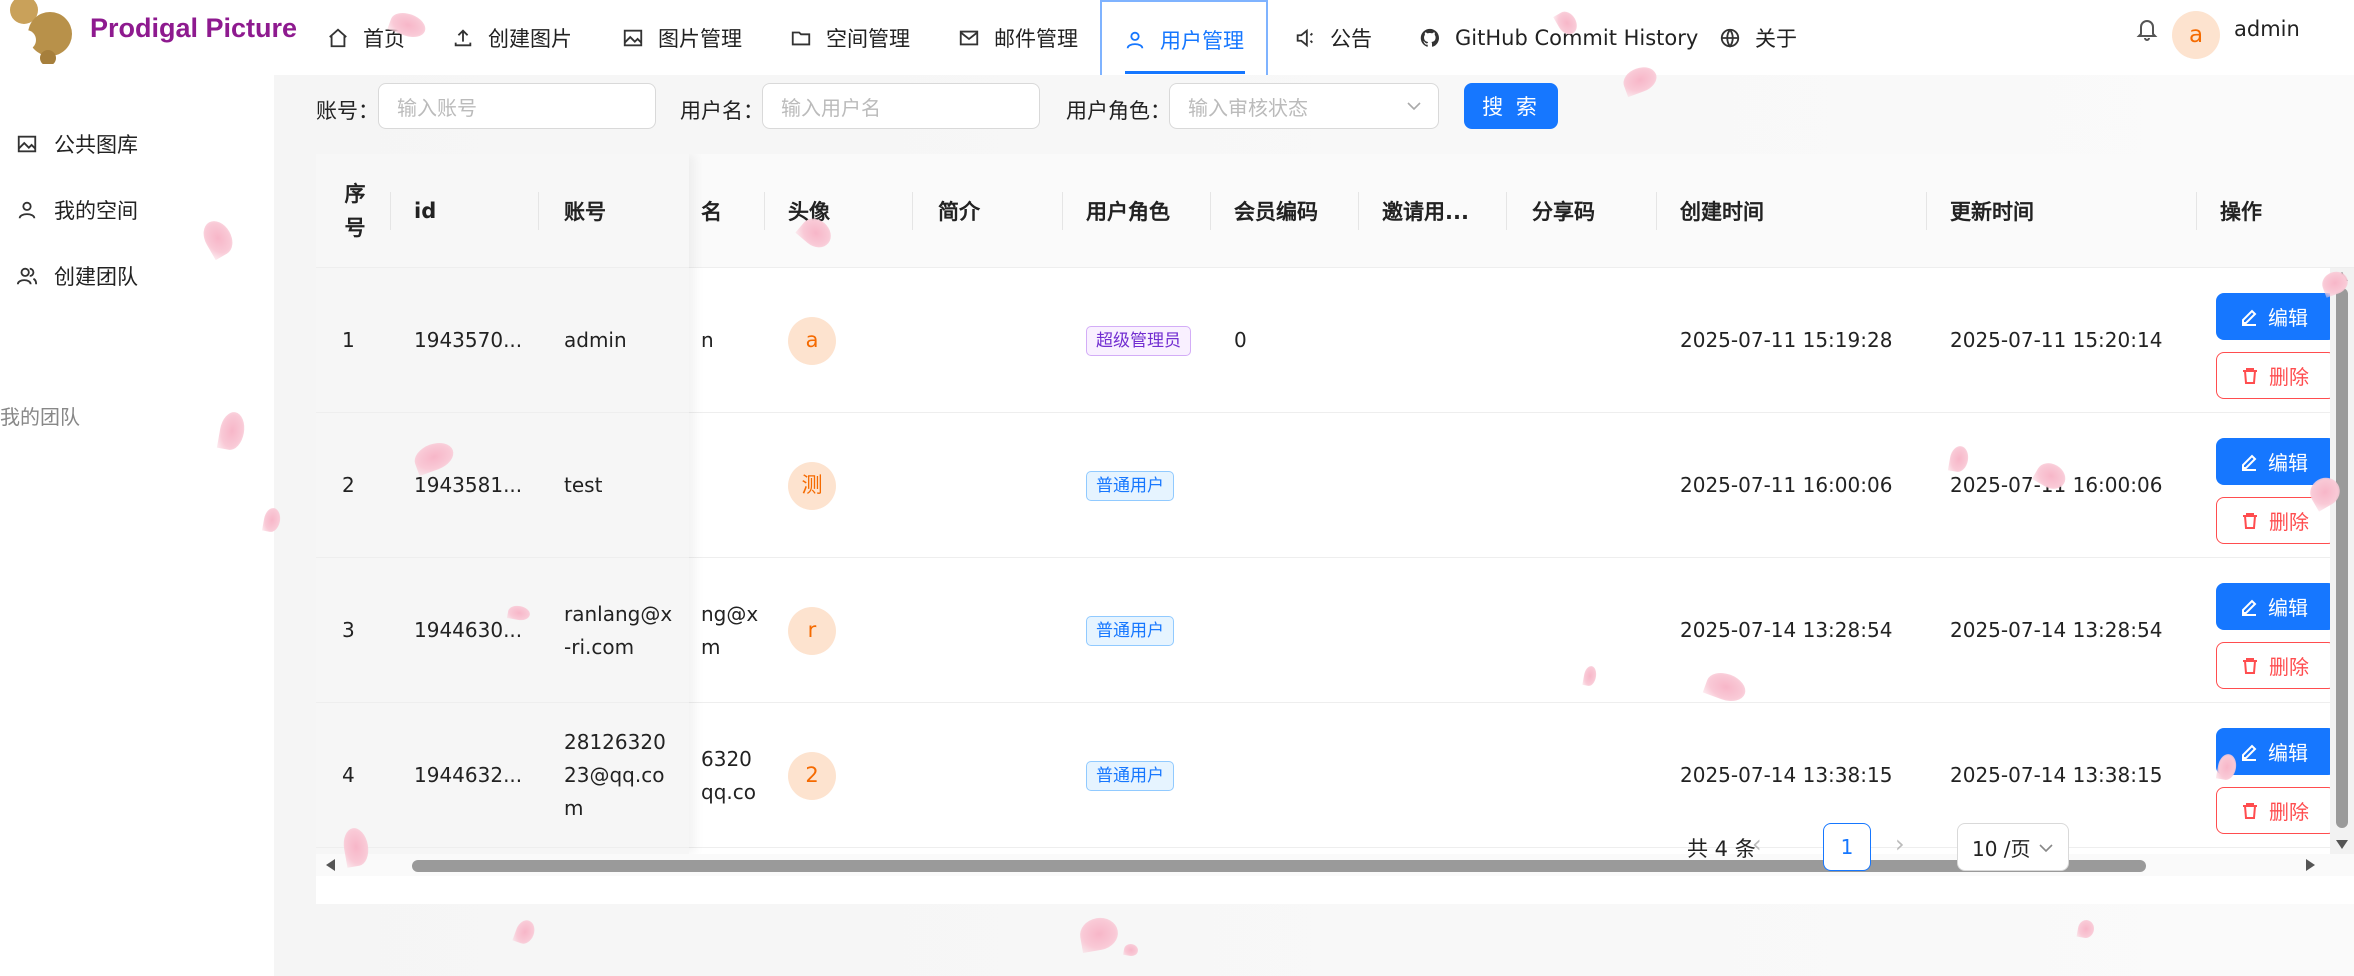 The height and width of the screenshot is (976, 2354). Describe the element at coordinates (618, 630) in the screenshot. I see `cell-account: ranlang@x -ri.com` at that location.